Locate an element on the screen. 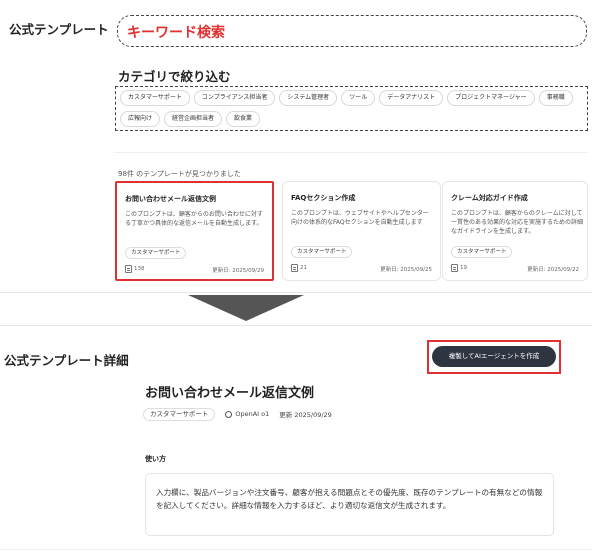 This screenshot has height=556, width=592. category-chip: カスタマーサポート is located at coordinates (155, 98).